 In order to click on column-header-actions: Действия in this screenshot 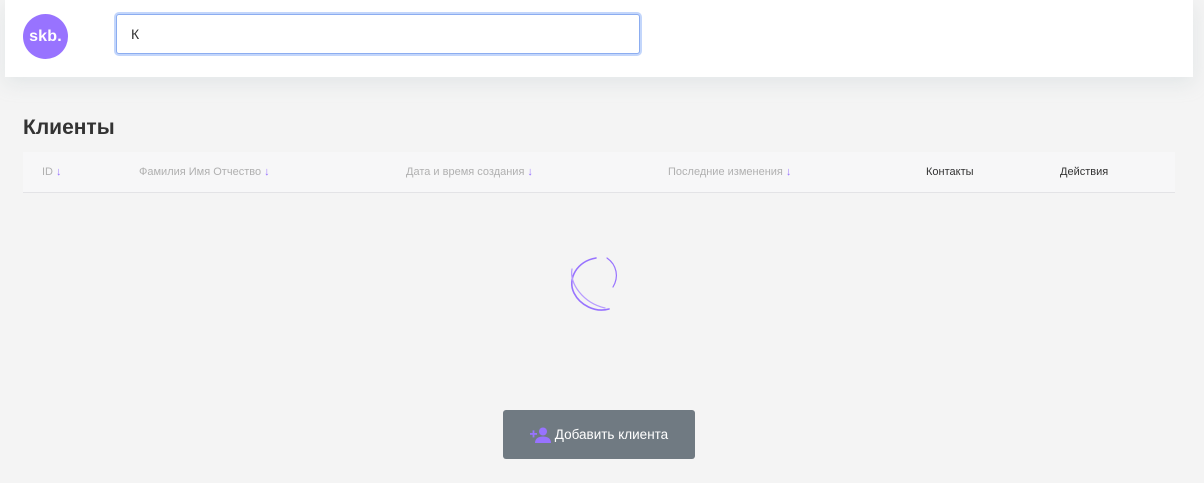, I will do `click(1084, 172)`.